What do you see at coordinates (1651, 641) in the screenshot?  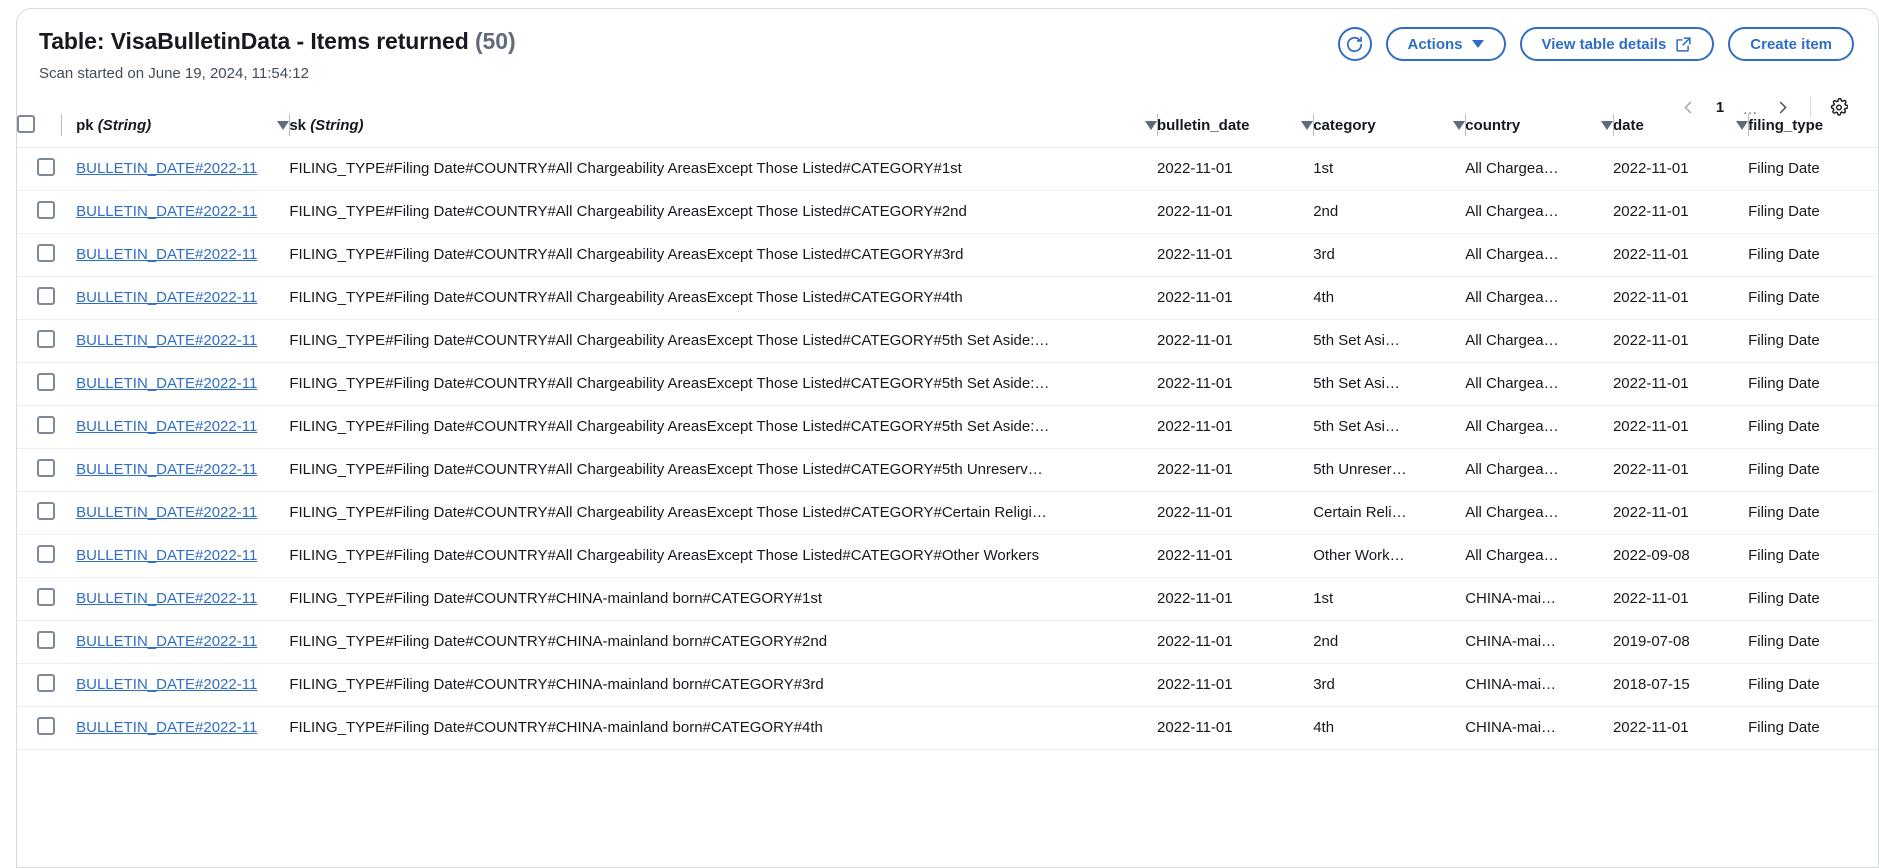 I see `cell-date-text: 2019-07-08` at bounding box center [1651, 641].